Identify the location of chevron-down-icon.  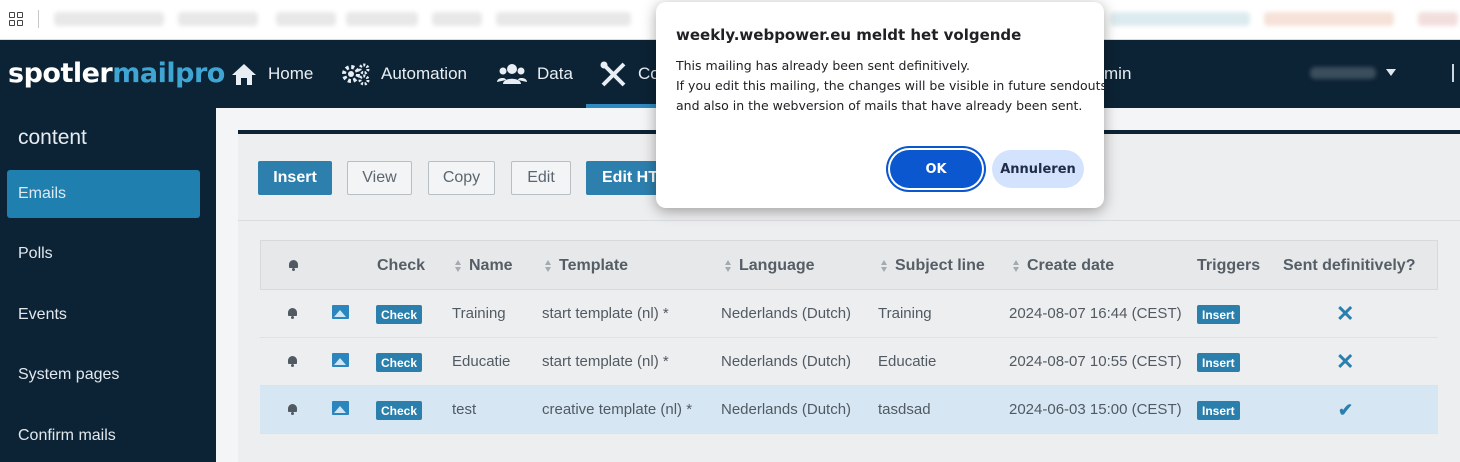
(1391, 72).